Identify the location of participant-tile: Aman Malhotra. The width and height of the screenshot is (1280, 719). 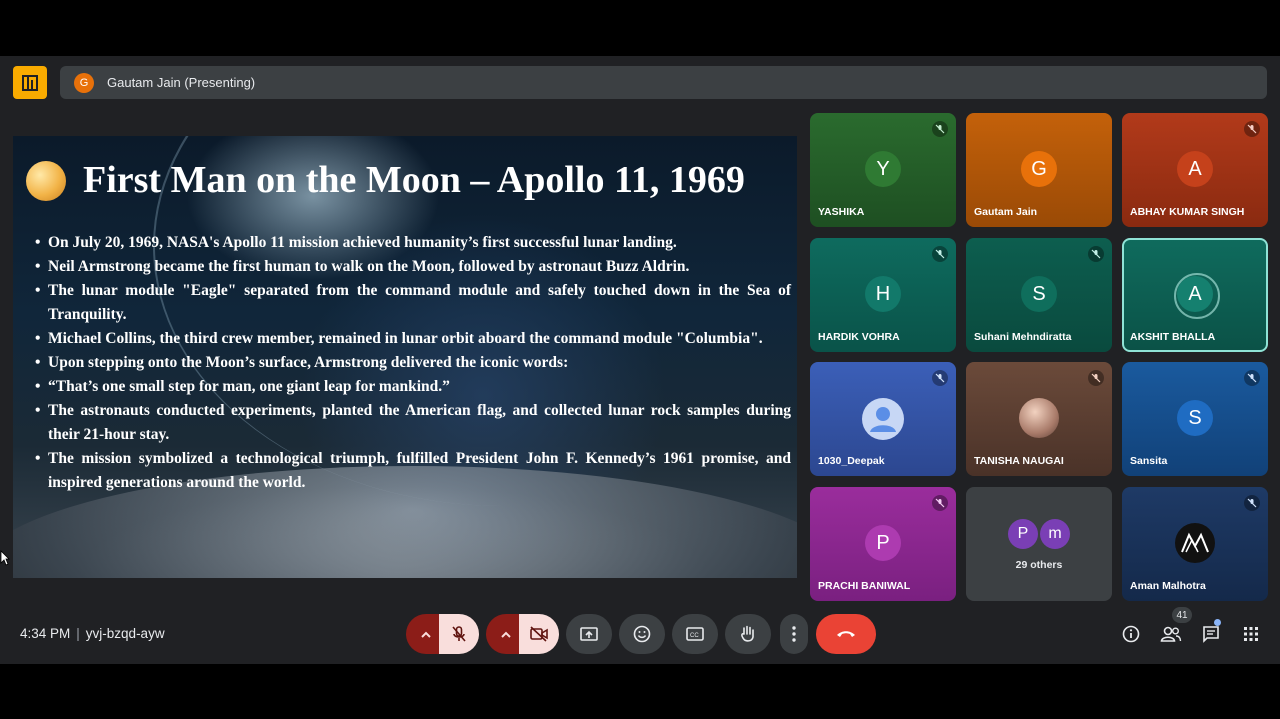
(1195, 544).